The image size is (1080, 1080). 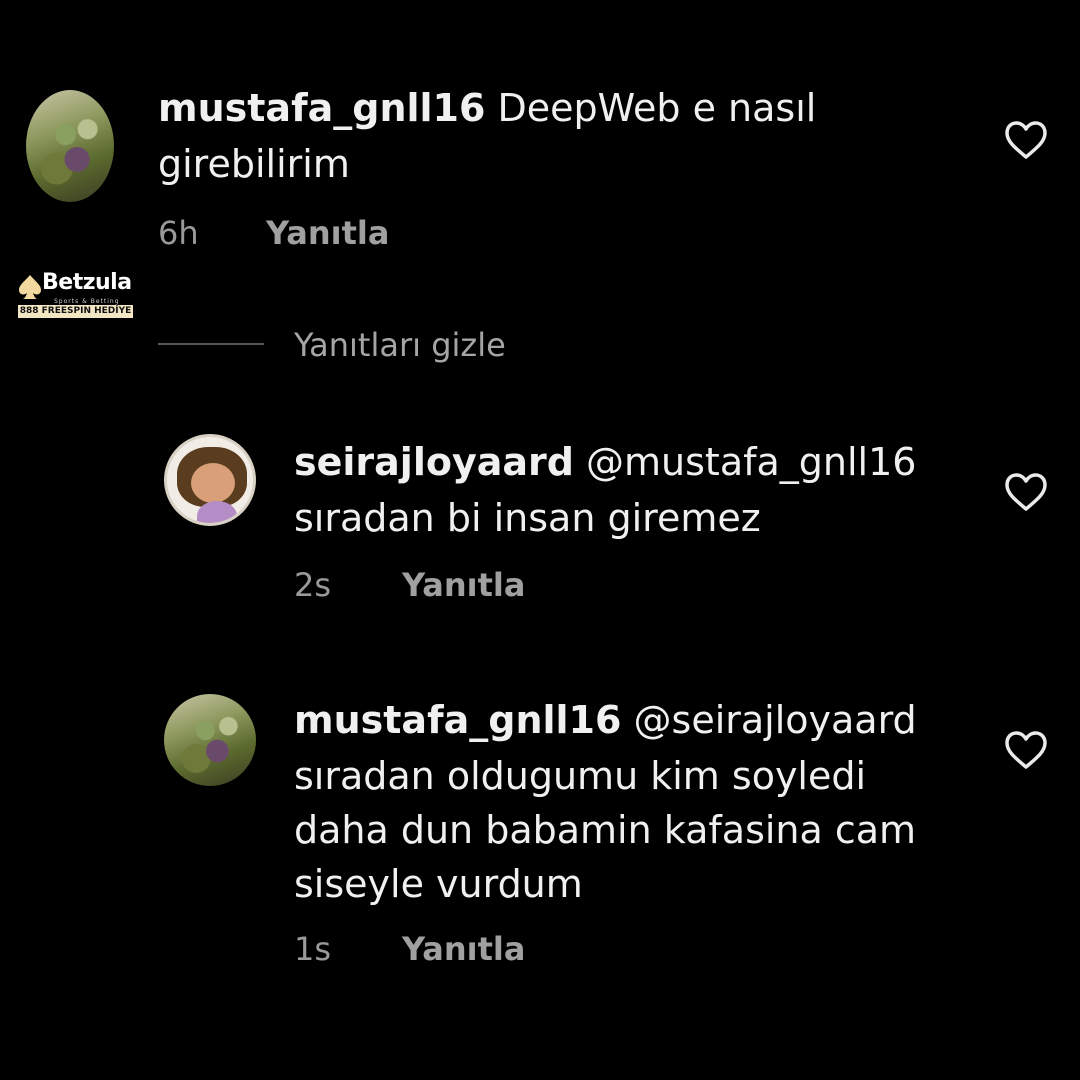 I want to click on reply-body-line1: sıradan oldugumu kim soyledi, so click(x=580, y=776).